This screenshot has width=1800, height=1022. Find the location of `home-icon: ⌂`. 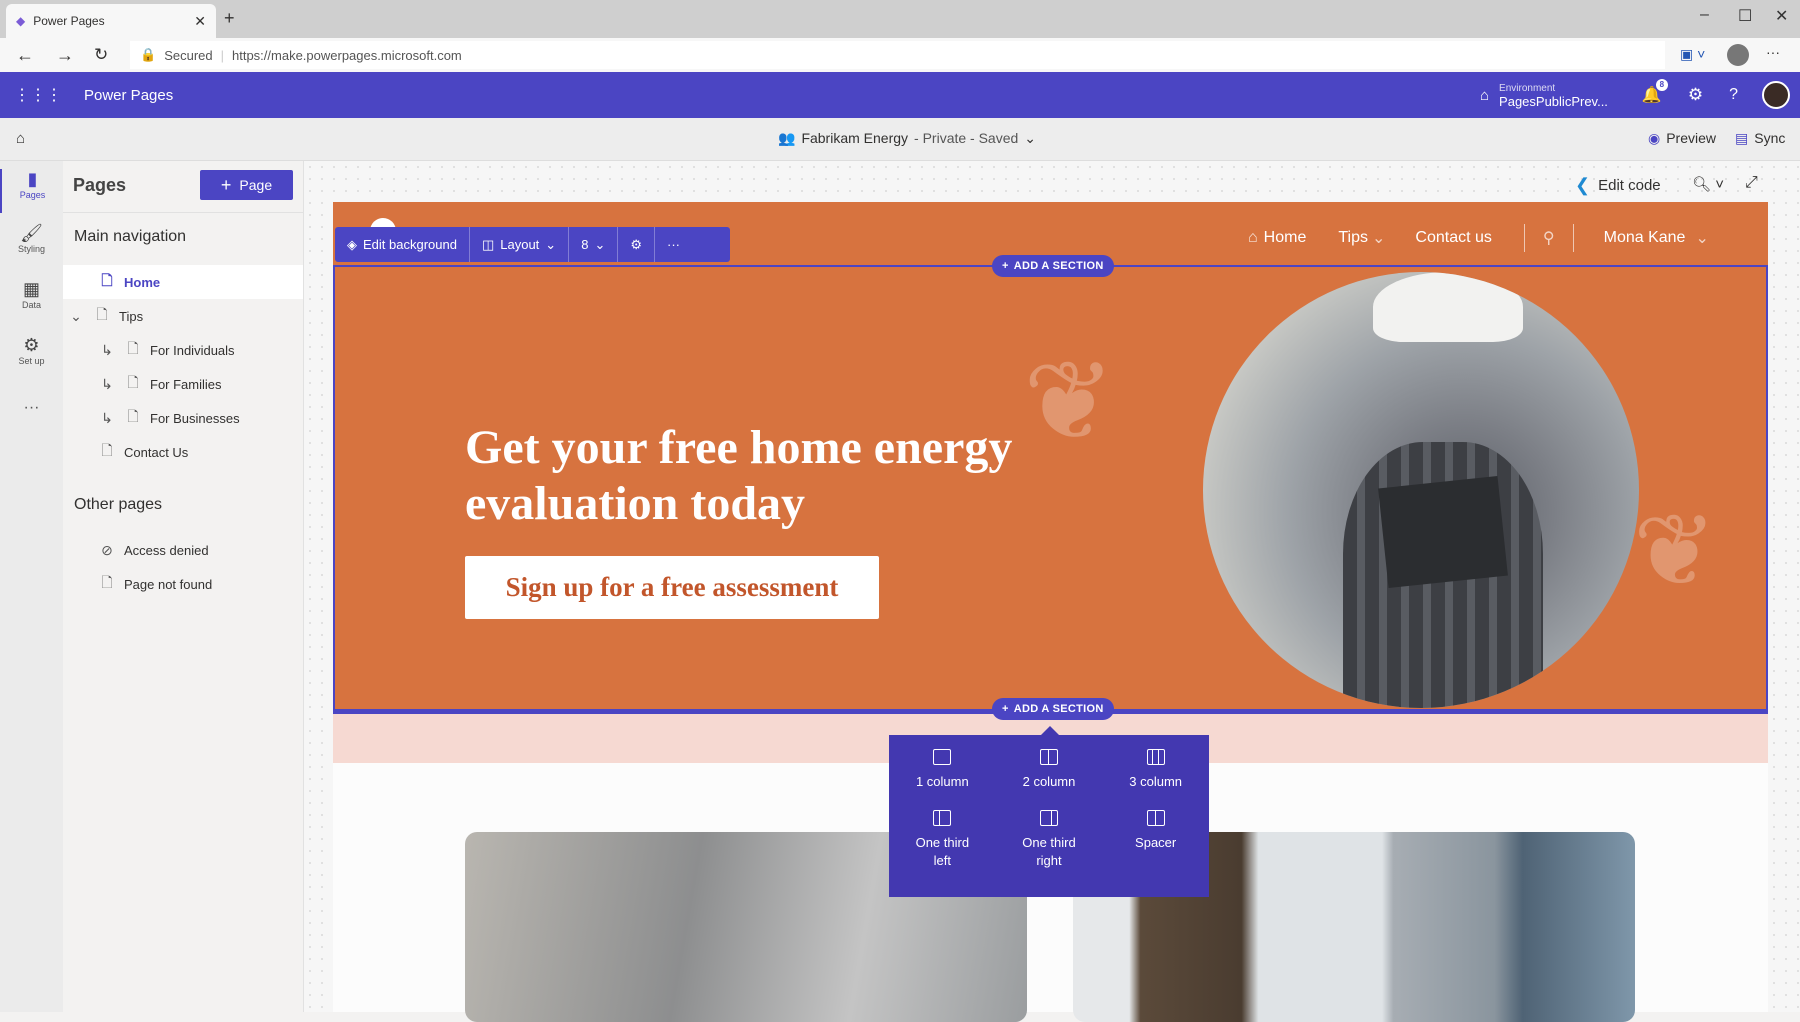

home-icon: ⌂ is located at coordinates (20, 138).